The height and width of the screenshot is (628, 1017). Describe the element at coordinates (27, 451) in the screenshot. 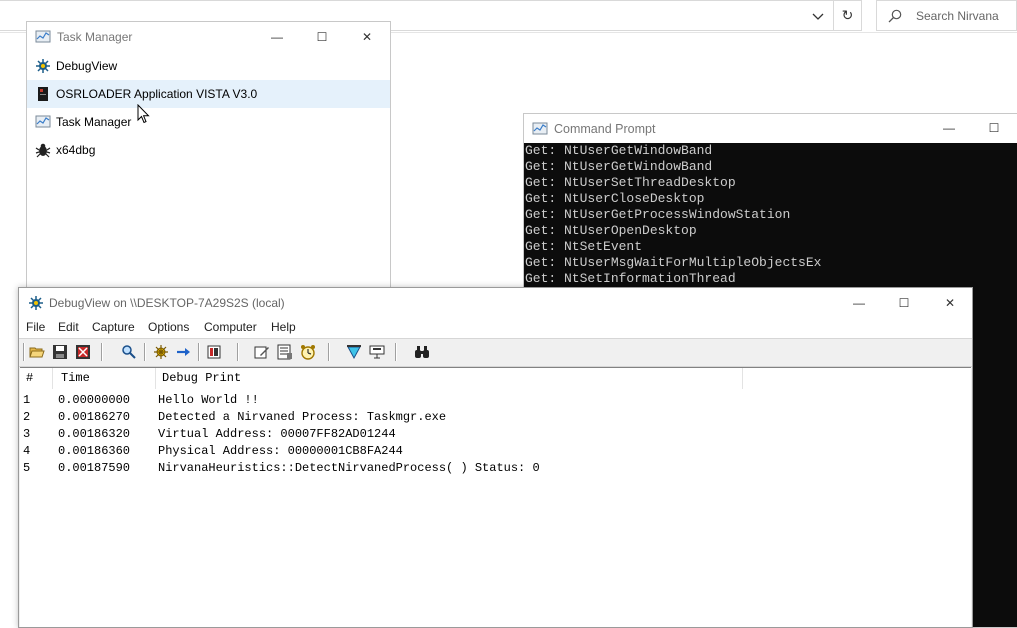

I see `row-number: 4` at that location.